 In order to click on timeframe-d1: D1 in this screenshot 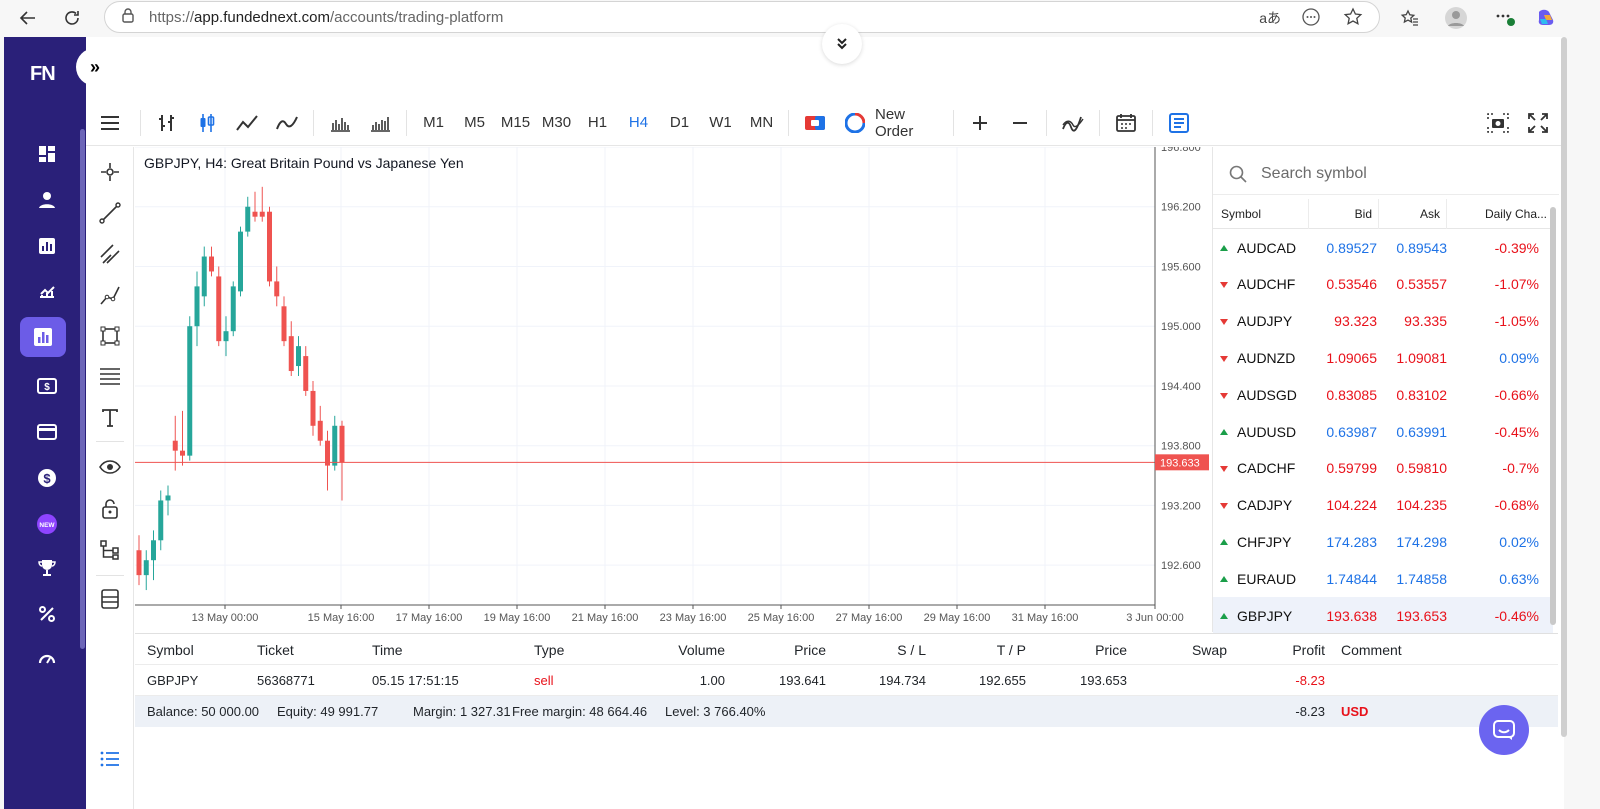, I will do `click(679, 123)`.